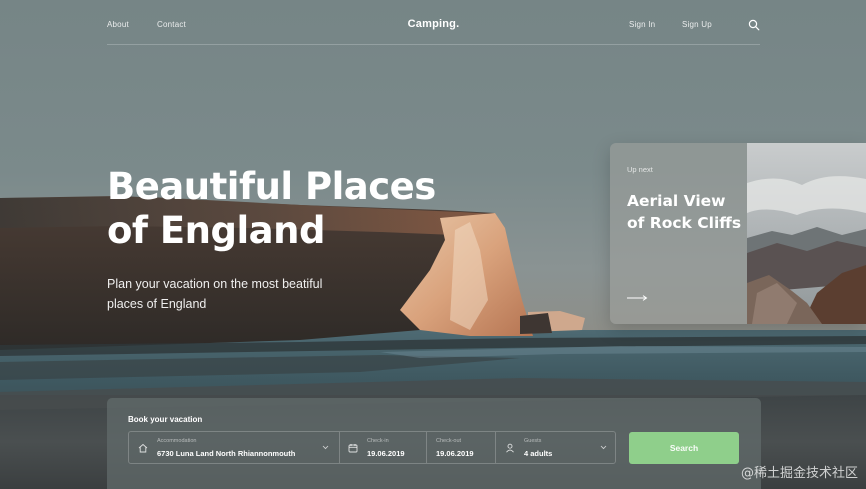 This screenshot has width=866, height=489. I want to click on guests-label: Guests, so click(533, 441).